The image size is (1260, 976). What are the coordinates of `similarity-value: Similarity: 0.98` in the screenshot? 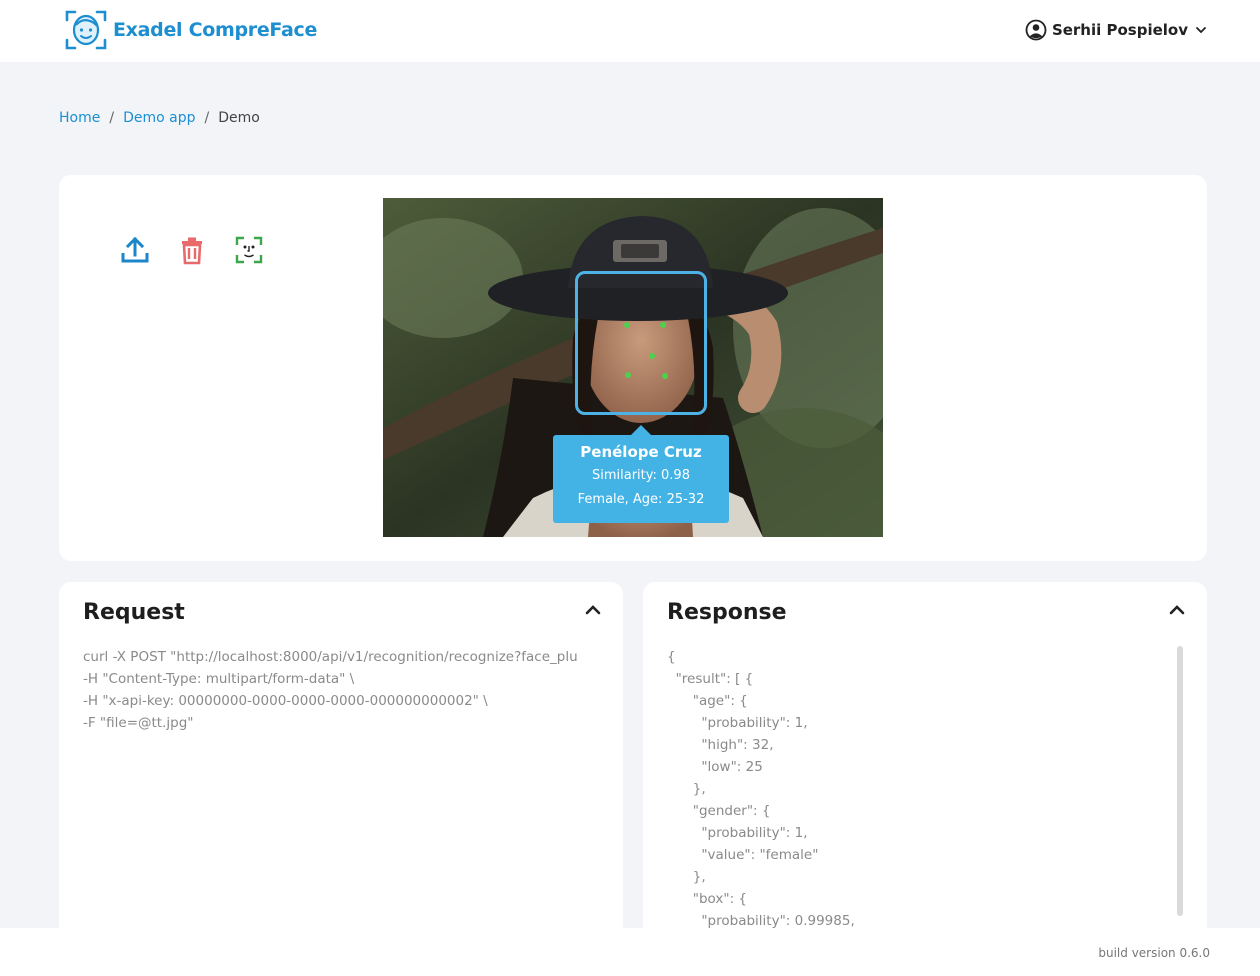 It's located at (641, 475).